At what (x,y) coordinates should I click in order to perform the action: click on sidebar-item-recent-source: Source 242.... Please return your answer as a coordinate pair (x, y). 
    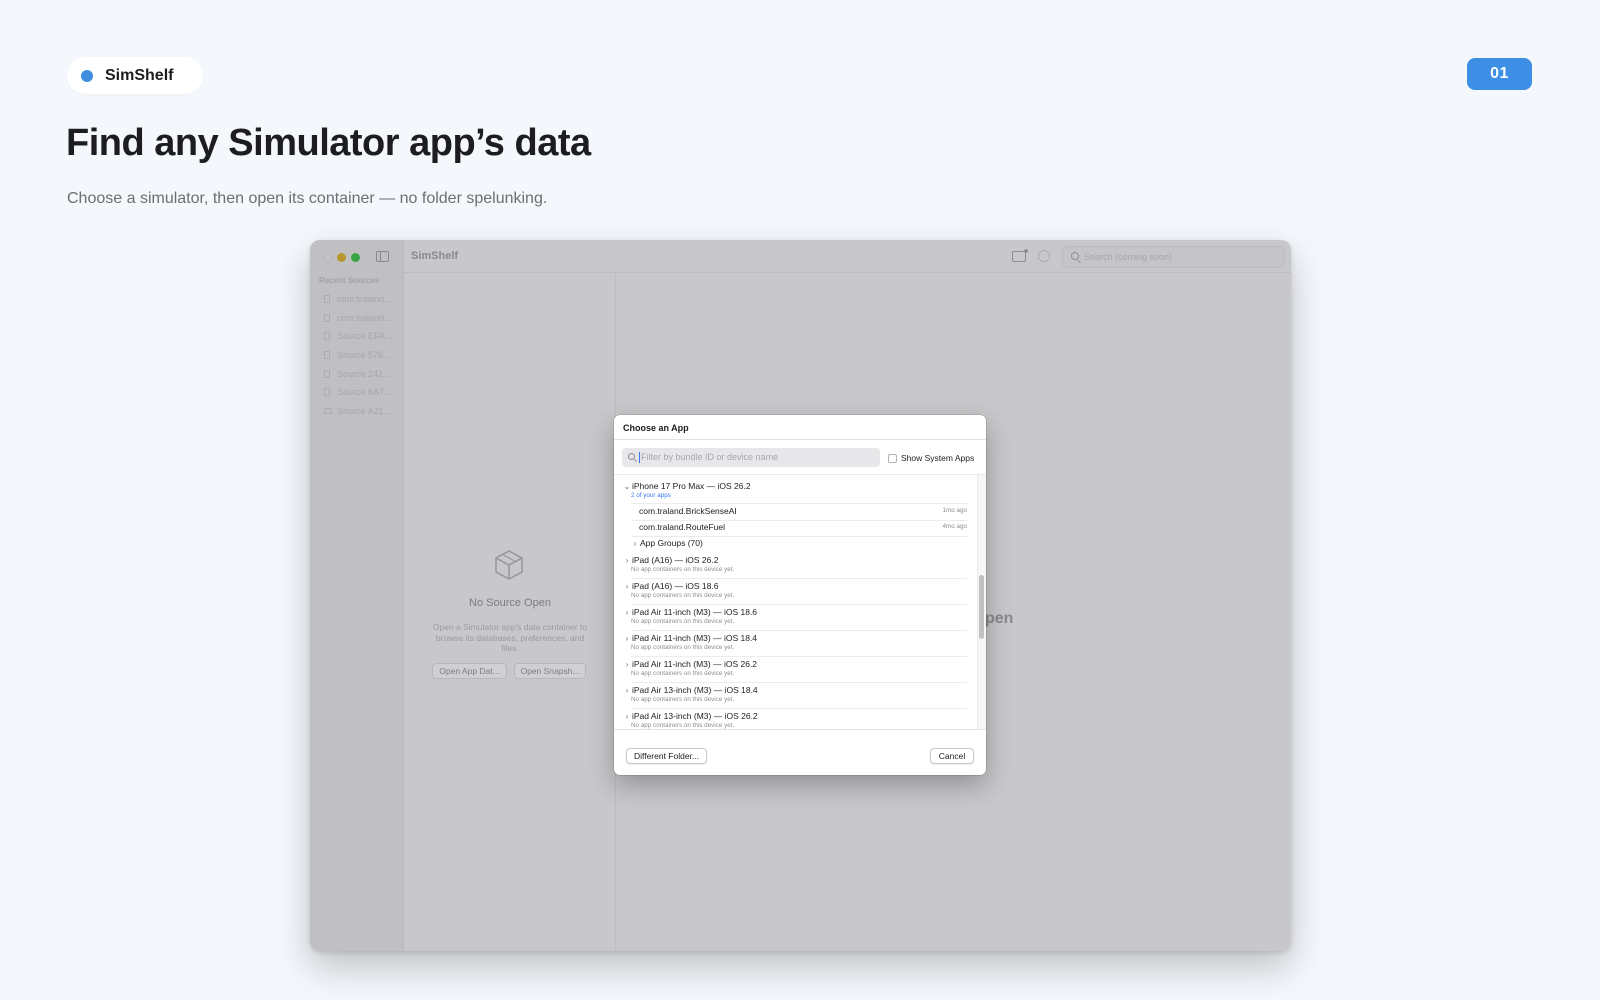
    Looking at the image, I should click on (358, 373).